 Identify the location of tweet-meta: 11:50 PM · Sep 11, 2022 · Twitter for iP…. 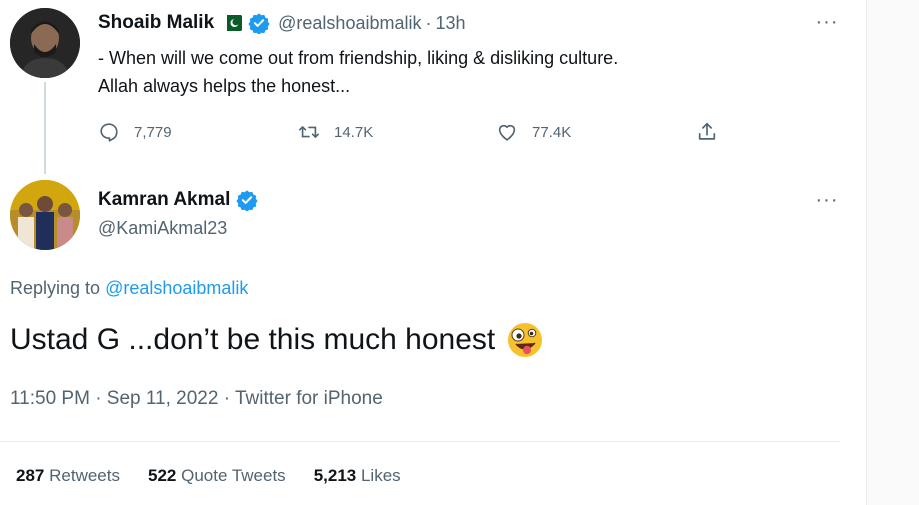
(196, 399).